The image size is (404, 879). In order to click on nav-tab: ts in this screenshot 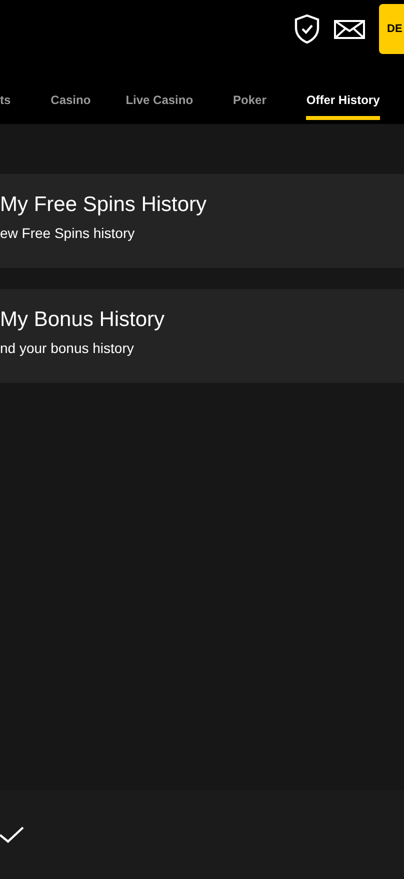, I will do `click(5, 105)`.